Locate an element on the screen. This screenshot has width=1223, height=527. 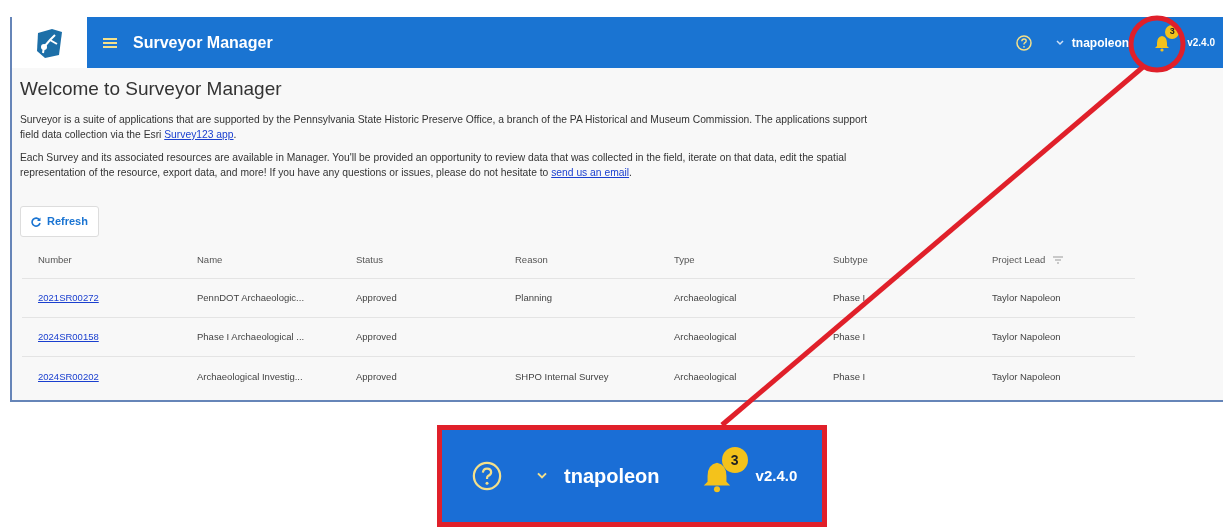
intro-paragraph: Surveyor is a suite of applications that are supported by the Pennsylvania State Historic Preserve Office, a branch of the PA Historical and Museum Commission. The applications support field data collection via the Esri Survey123 app. is located at coordinates (444, 127).